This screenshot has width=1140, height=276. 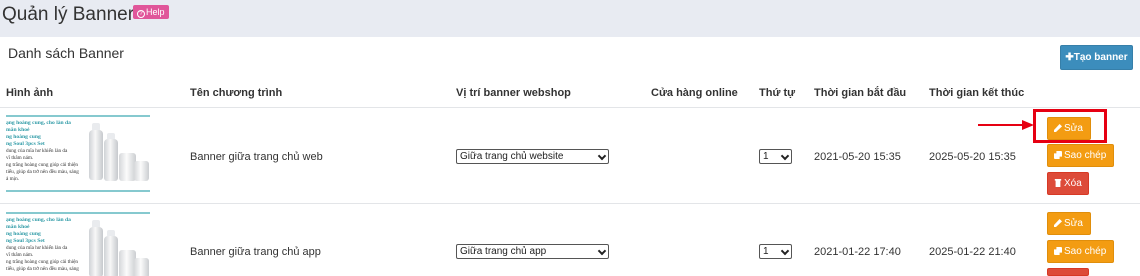 What do you see at coordinates (66, 53) in the screenshot?
I see `panel-title: Danh sách Banner` at bounding box center [66, 53].